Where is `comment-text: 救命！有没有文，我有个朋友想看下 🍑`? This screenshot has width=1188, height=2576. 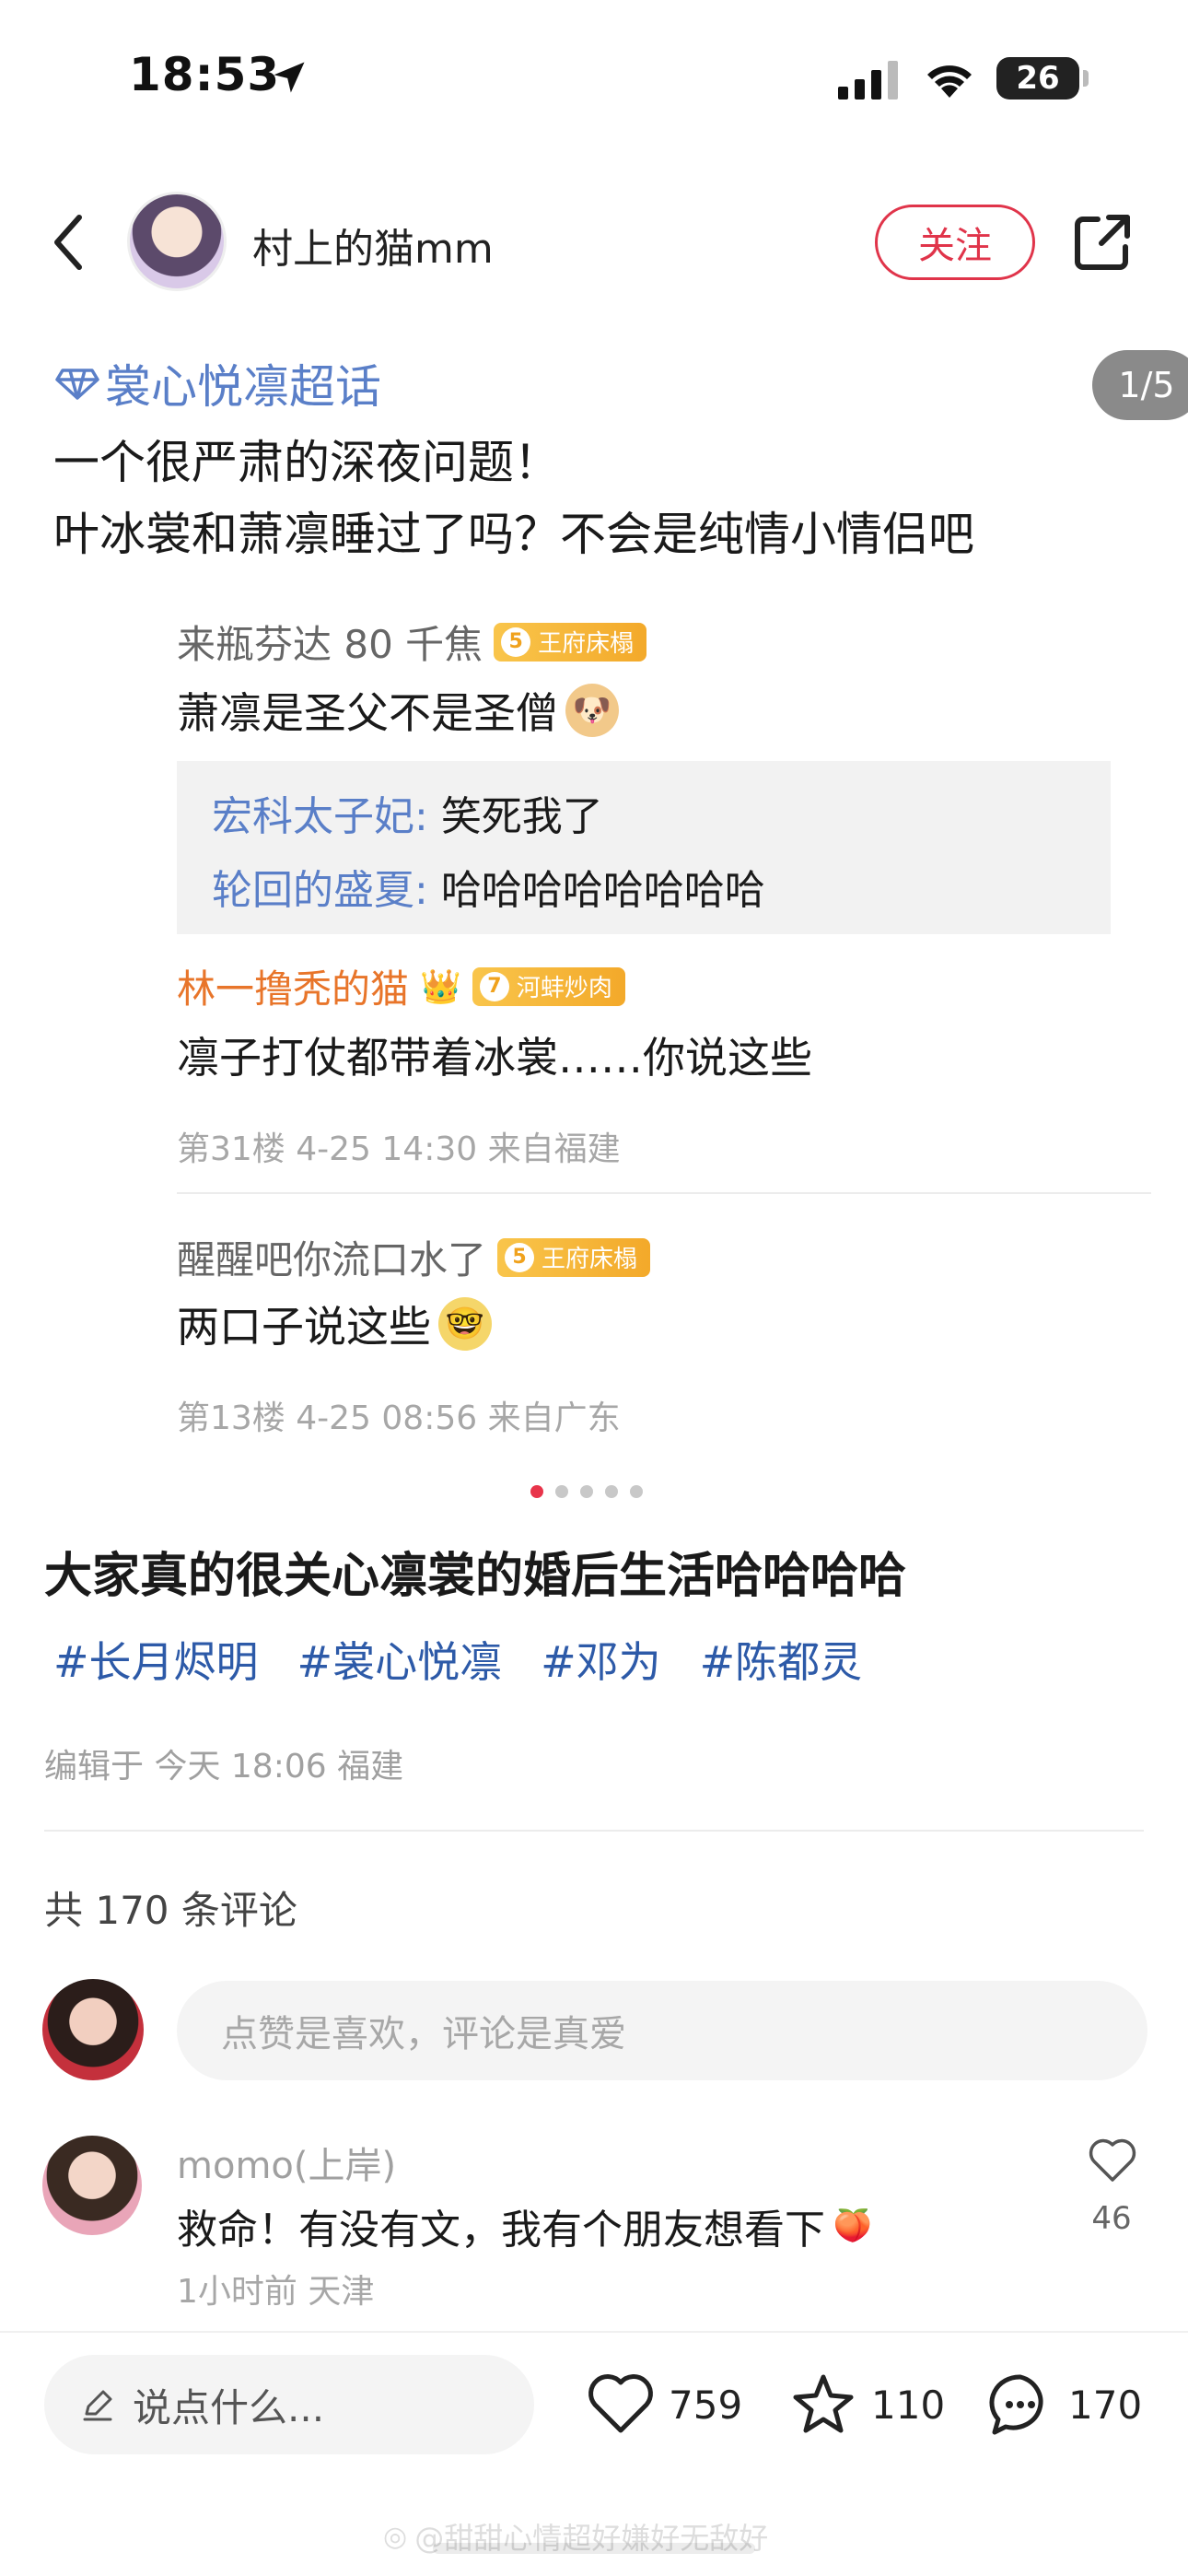 comment-text: 救命！有没有文，我有个朋友想看下 🍑 is located at coordinates (526, 2225).